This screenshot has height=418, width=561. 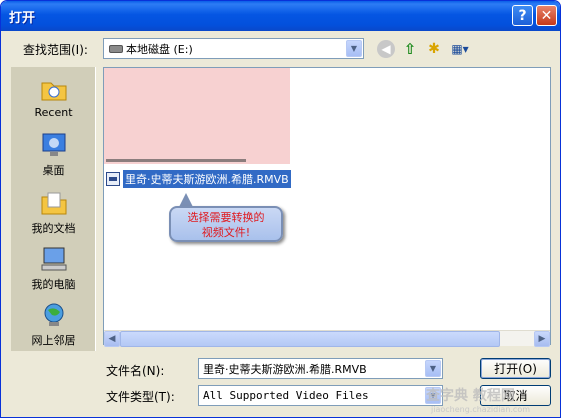 What do you see at coordinates (55, 50) in the screenshot?
I see `look-in-label: 查找范围(I):` at bounding box center [55, 50].